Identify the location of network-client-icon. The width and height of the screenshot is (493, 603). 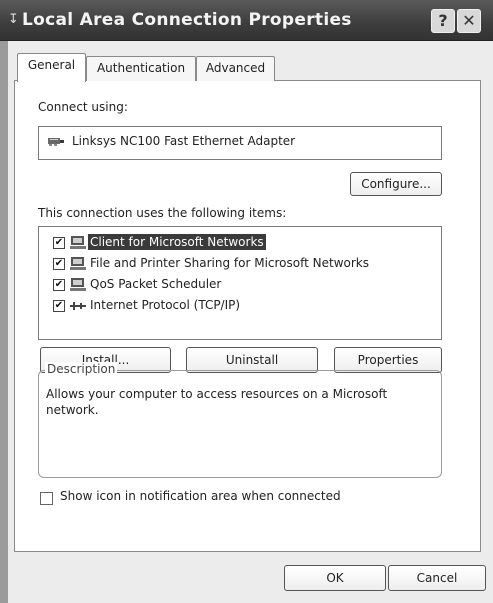
(78, 242).